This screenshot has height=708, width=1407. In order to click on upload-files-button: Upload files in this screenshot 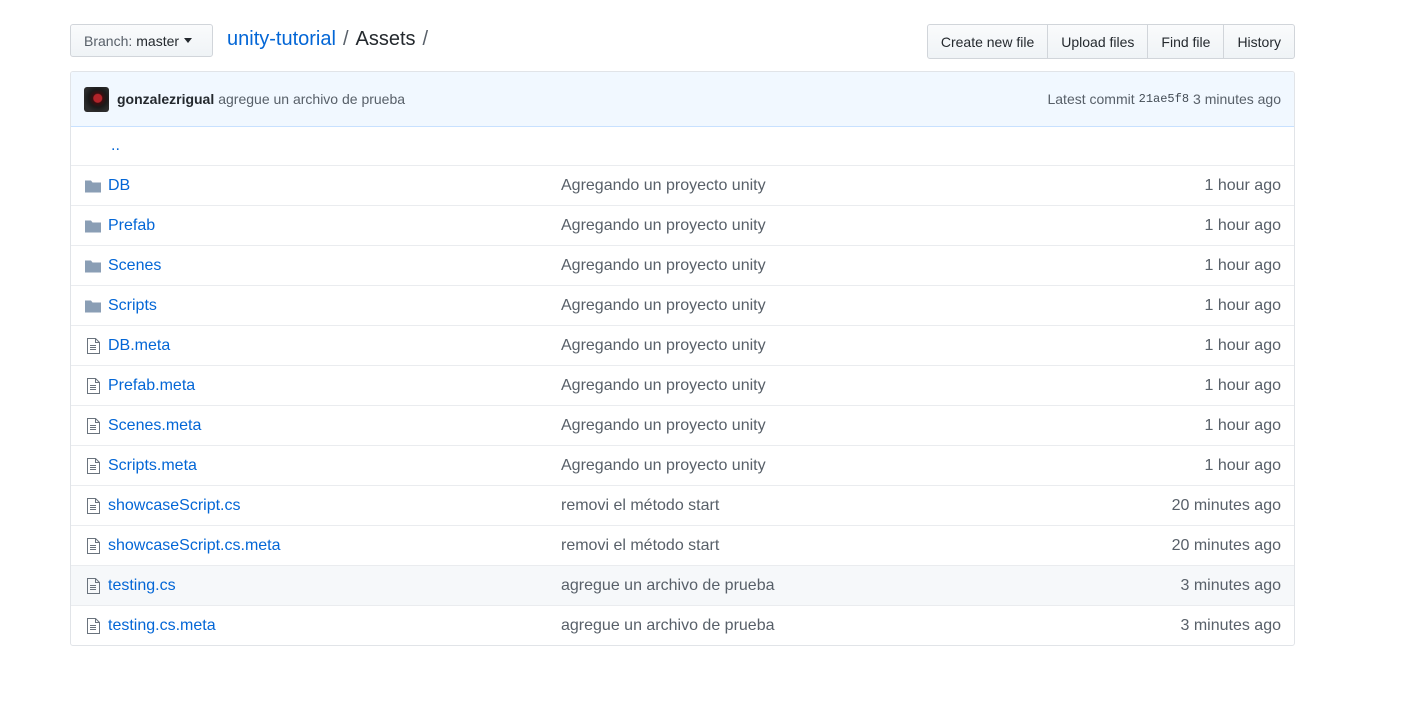, I will do `click(1098, 41)`.